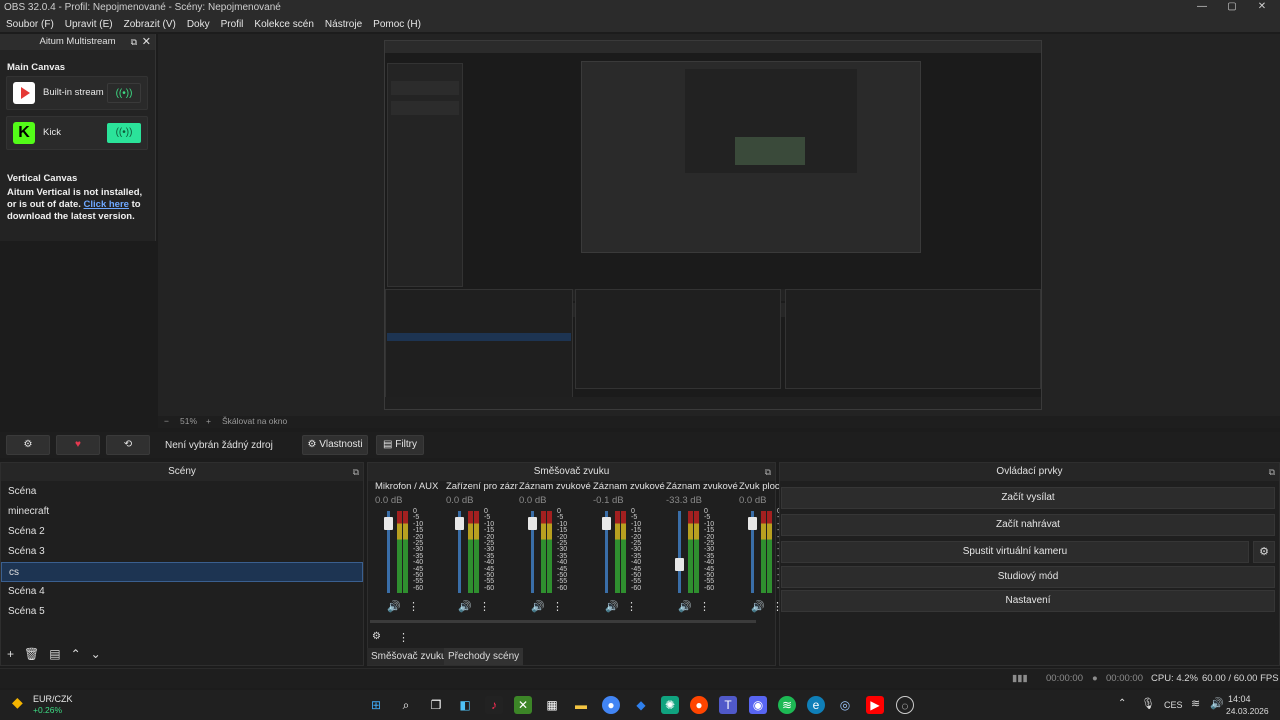  I want to click on app-icon: ◧, so click(465, 705).